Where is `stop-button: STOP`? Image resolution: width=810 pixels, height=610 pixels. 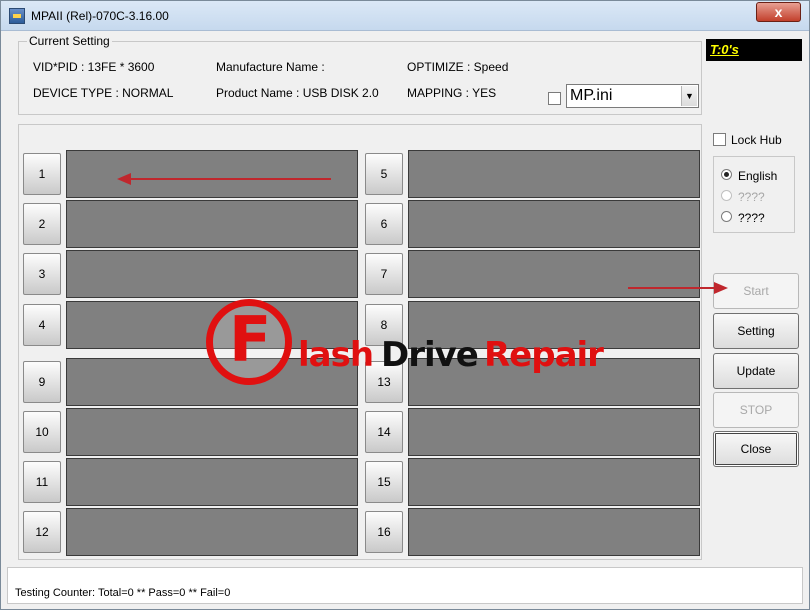 stop-button: STOP is located at coordinates (756, 410).